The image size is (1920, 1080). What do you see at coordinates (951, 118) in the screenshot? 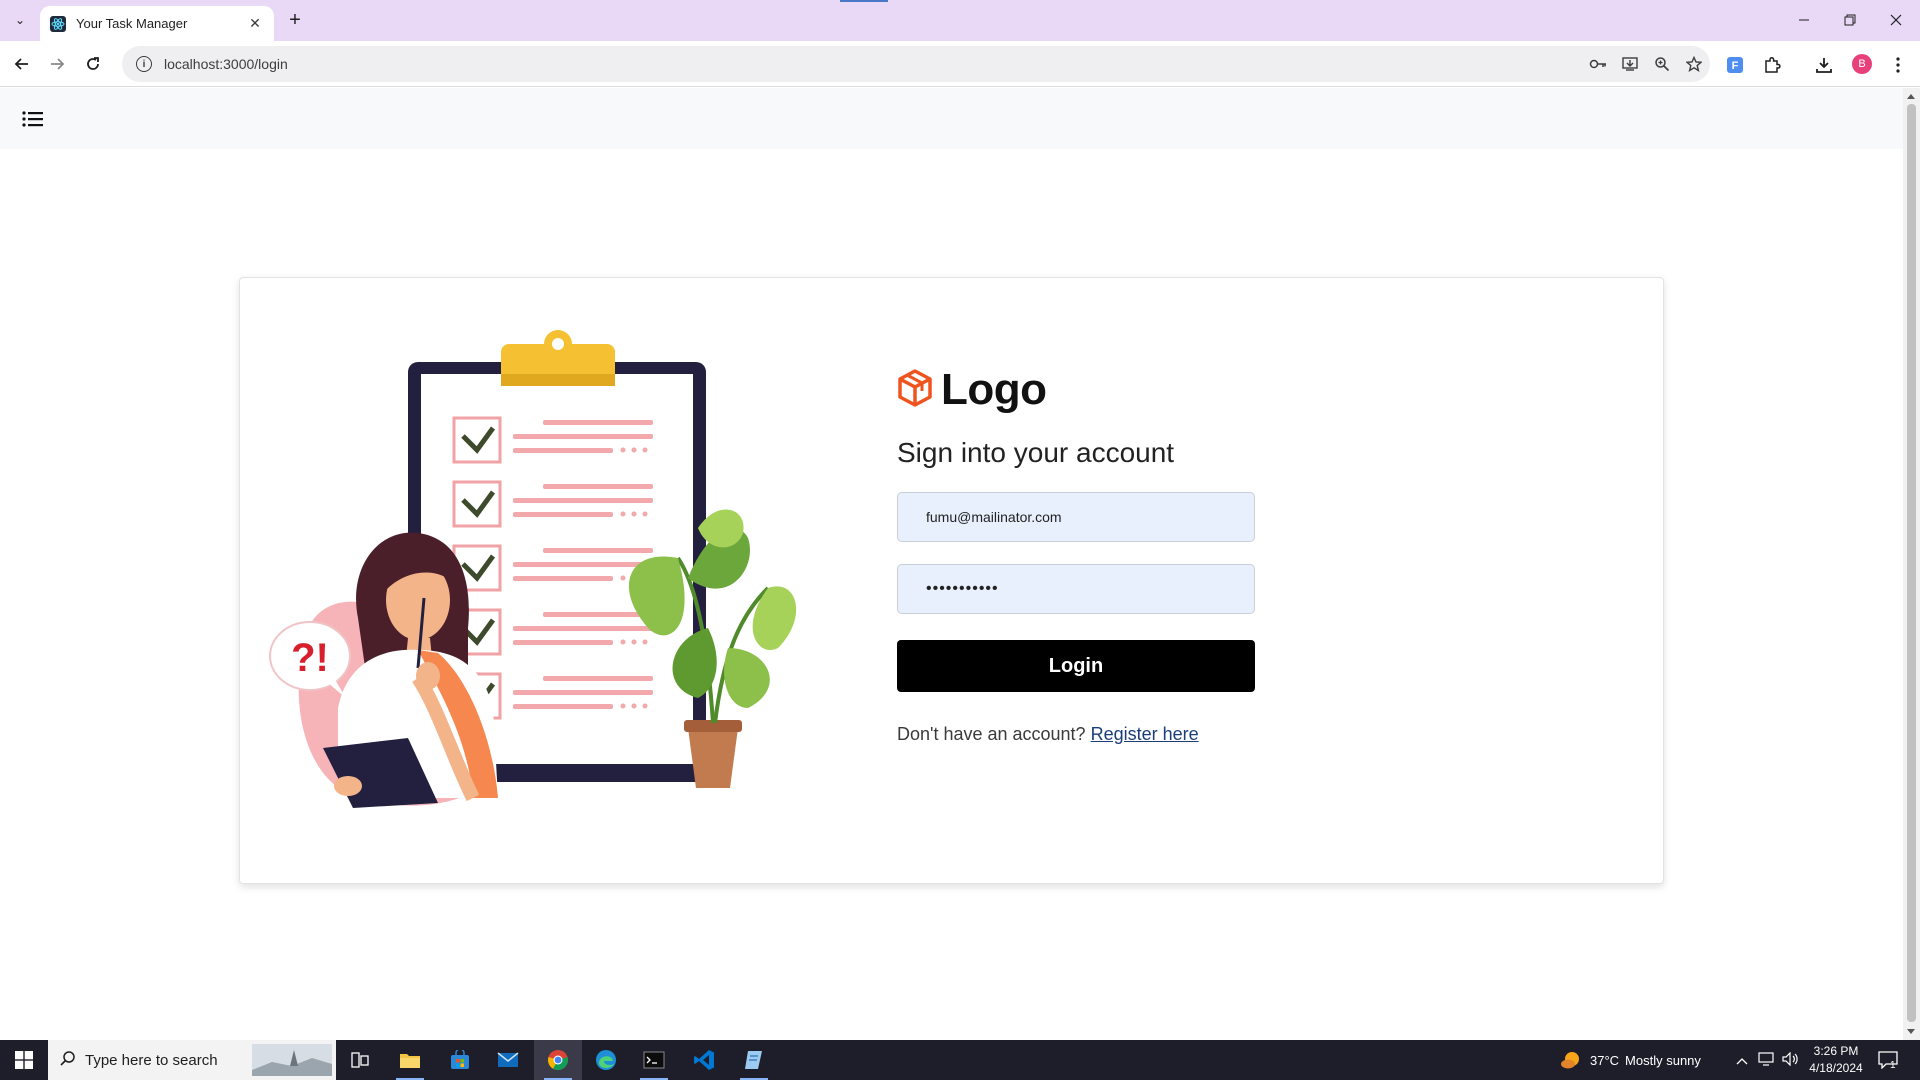
I see `app-header` at bounding box center [951, 118].